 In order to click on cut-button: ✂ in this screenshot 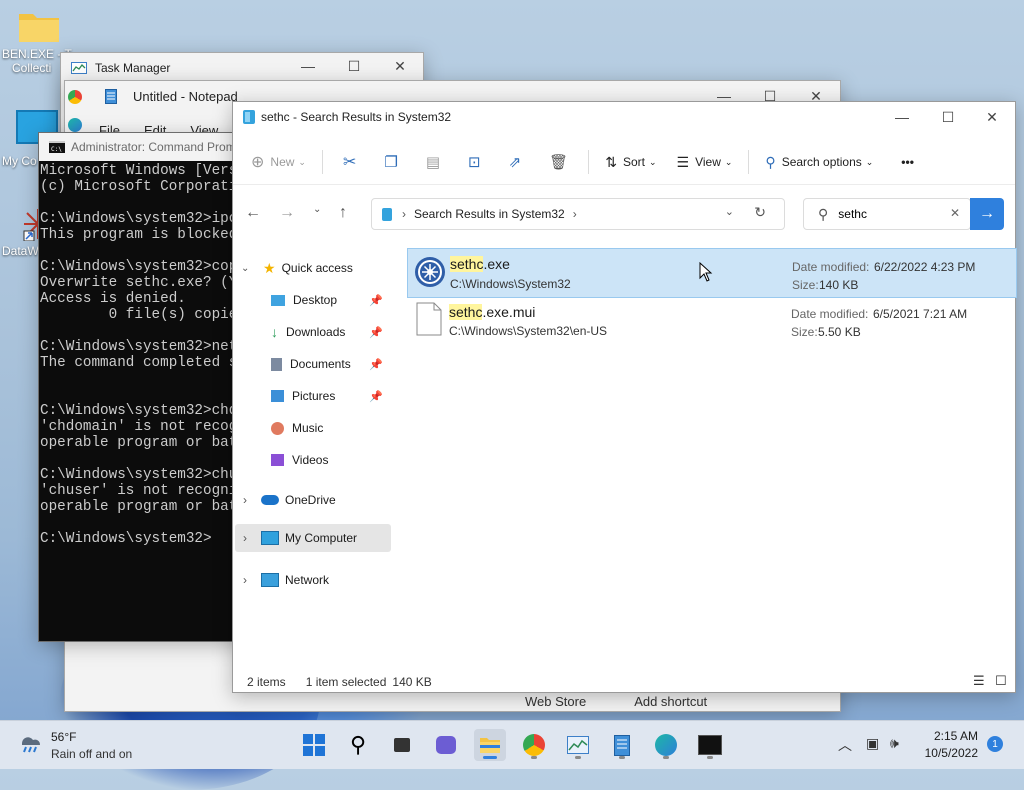, I will do `click(349, 162)`.